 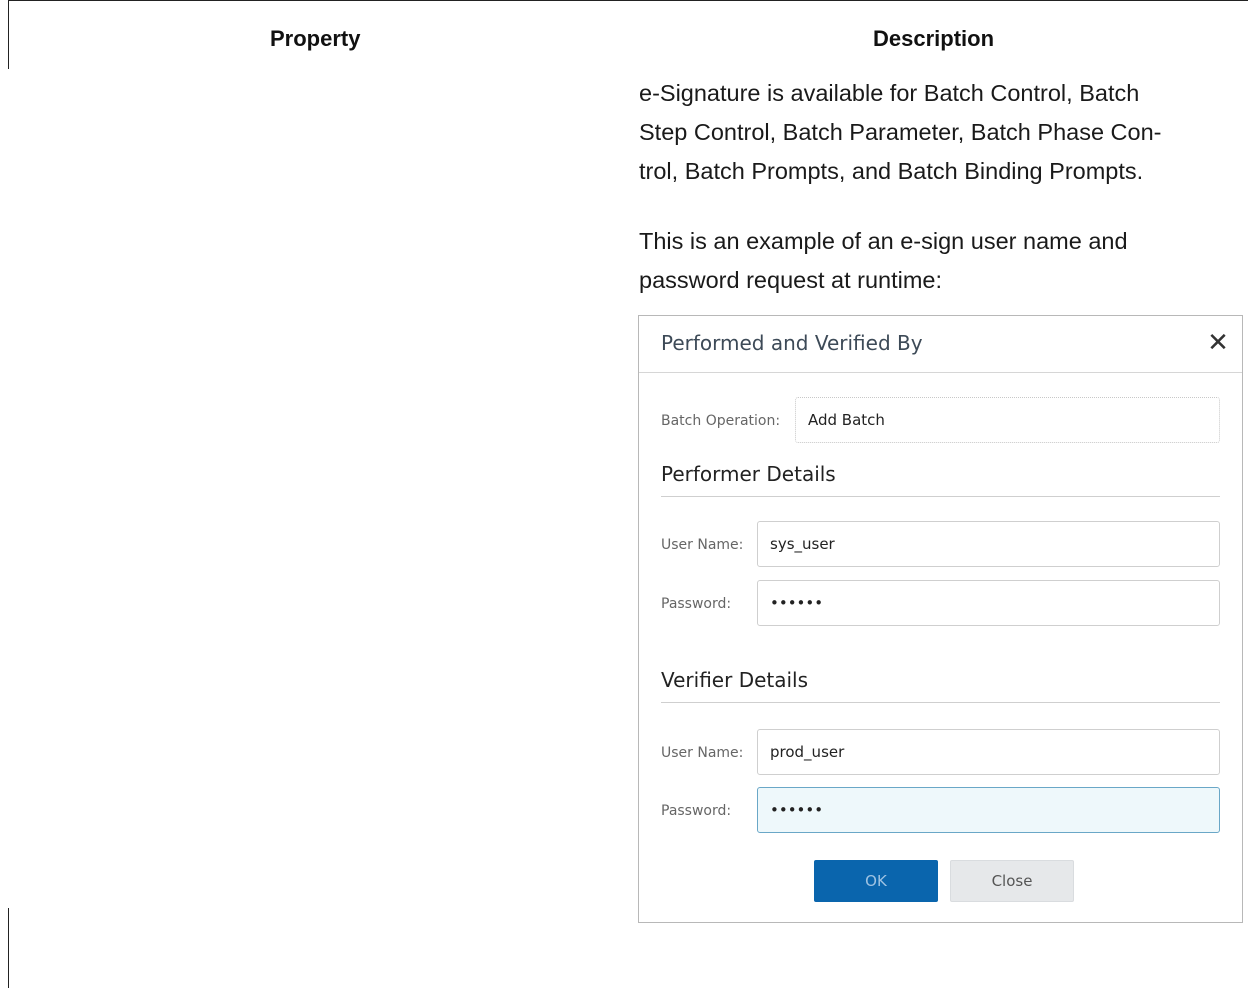 What do you see at coordinates (696, 811) in the screenshot?
I see `verifier-password-label: Password:` at bounding box center [696, 811].